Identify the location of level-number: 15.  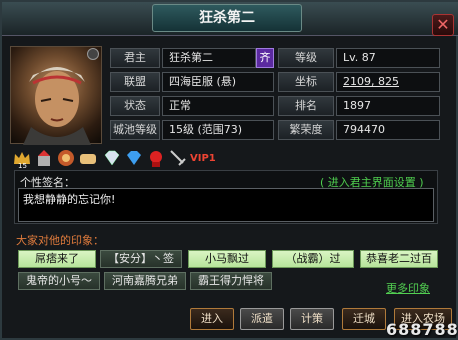
(22, 165).